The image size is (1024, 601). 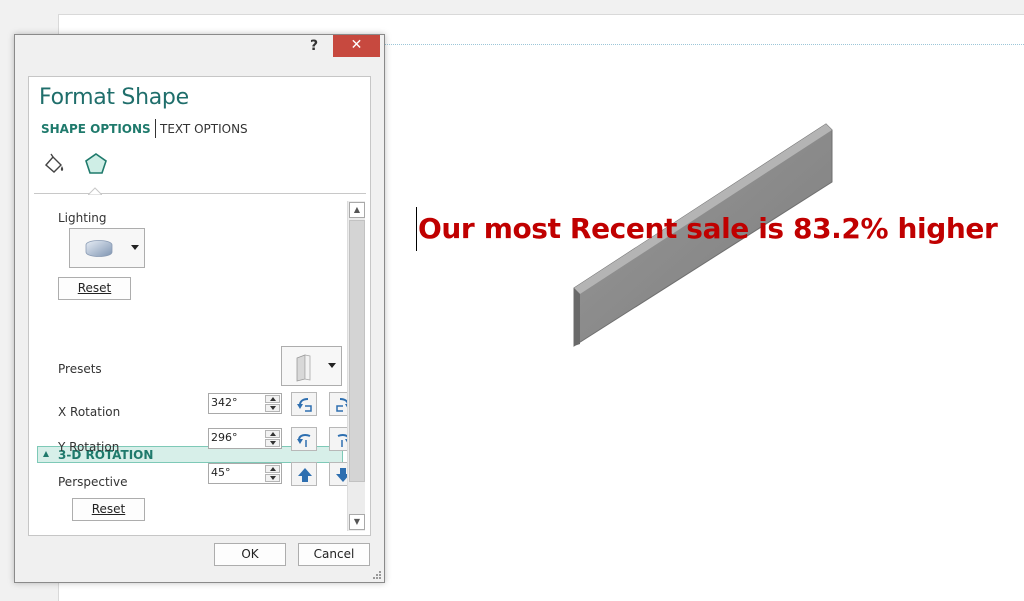 What do you see at coordinates (96, 164) in the screenshot?
I see `effects-pentagon-icon` at bounding box center [96, 164].